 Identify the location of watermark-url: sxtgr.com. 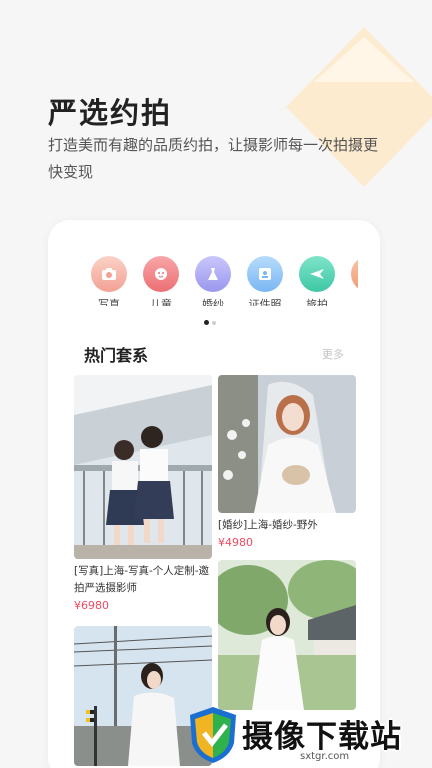
(325, 756).